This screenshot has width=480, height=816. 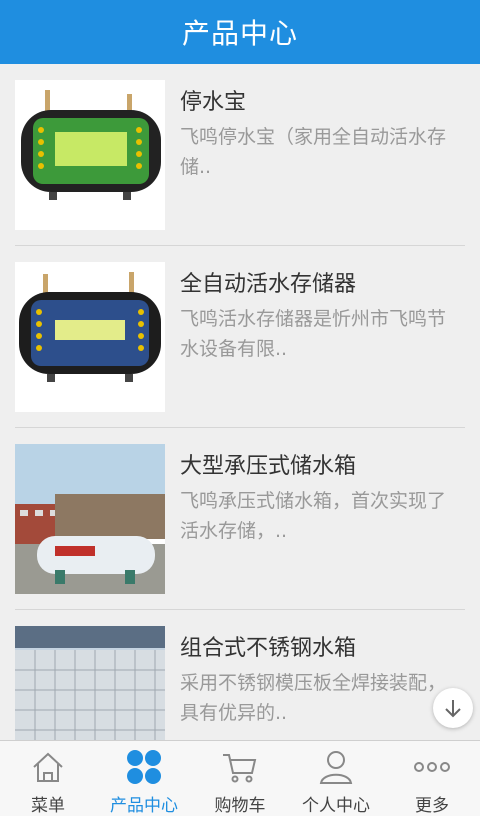 What do you see at coordinates (432, 778) in the screenshot?
I see `tab-more: 更多` at bounding box center [432, 778].